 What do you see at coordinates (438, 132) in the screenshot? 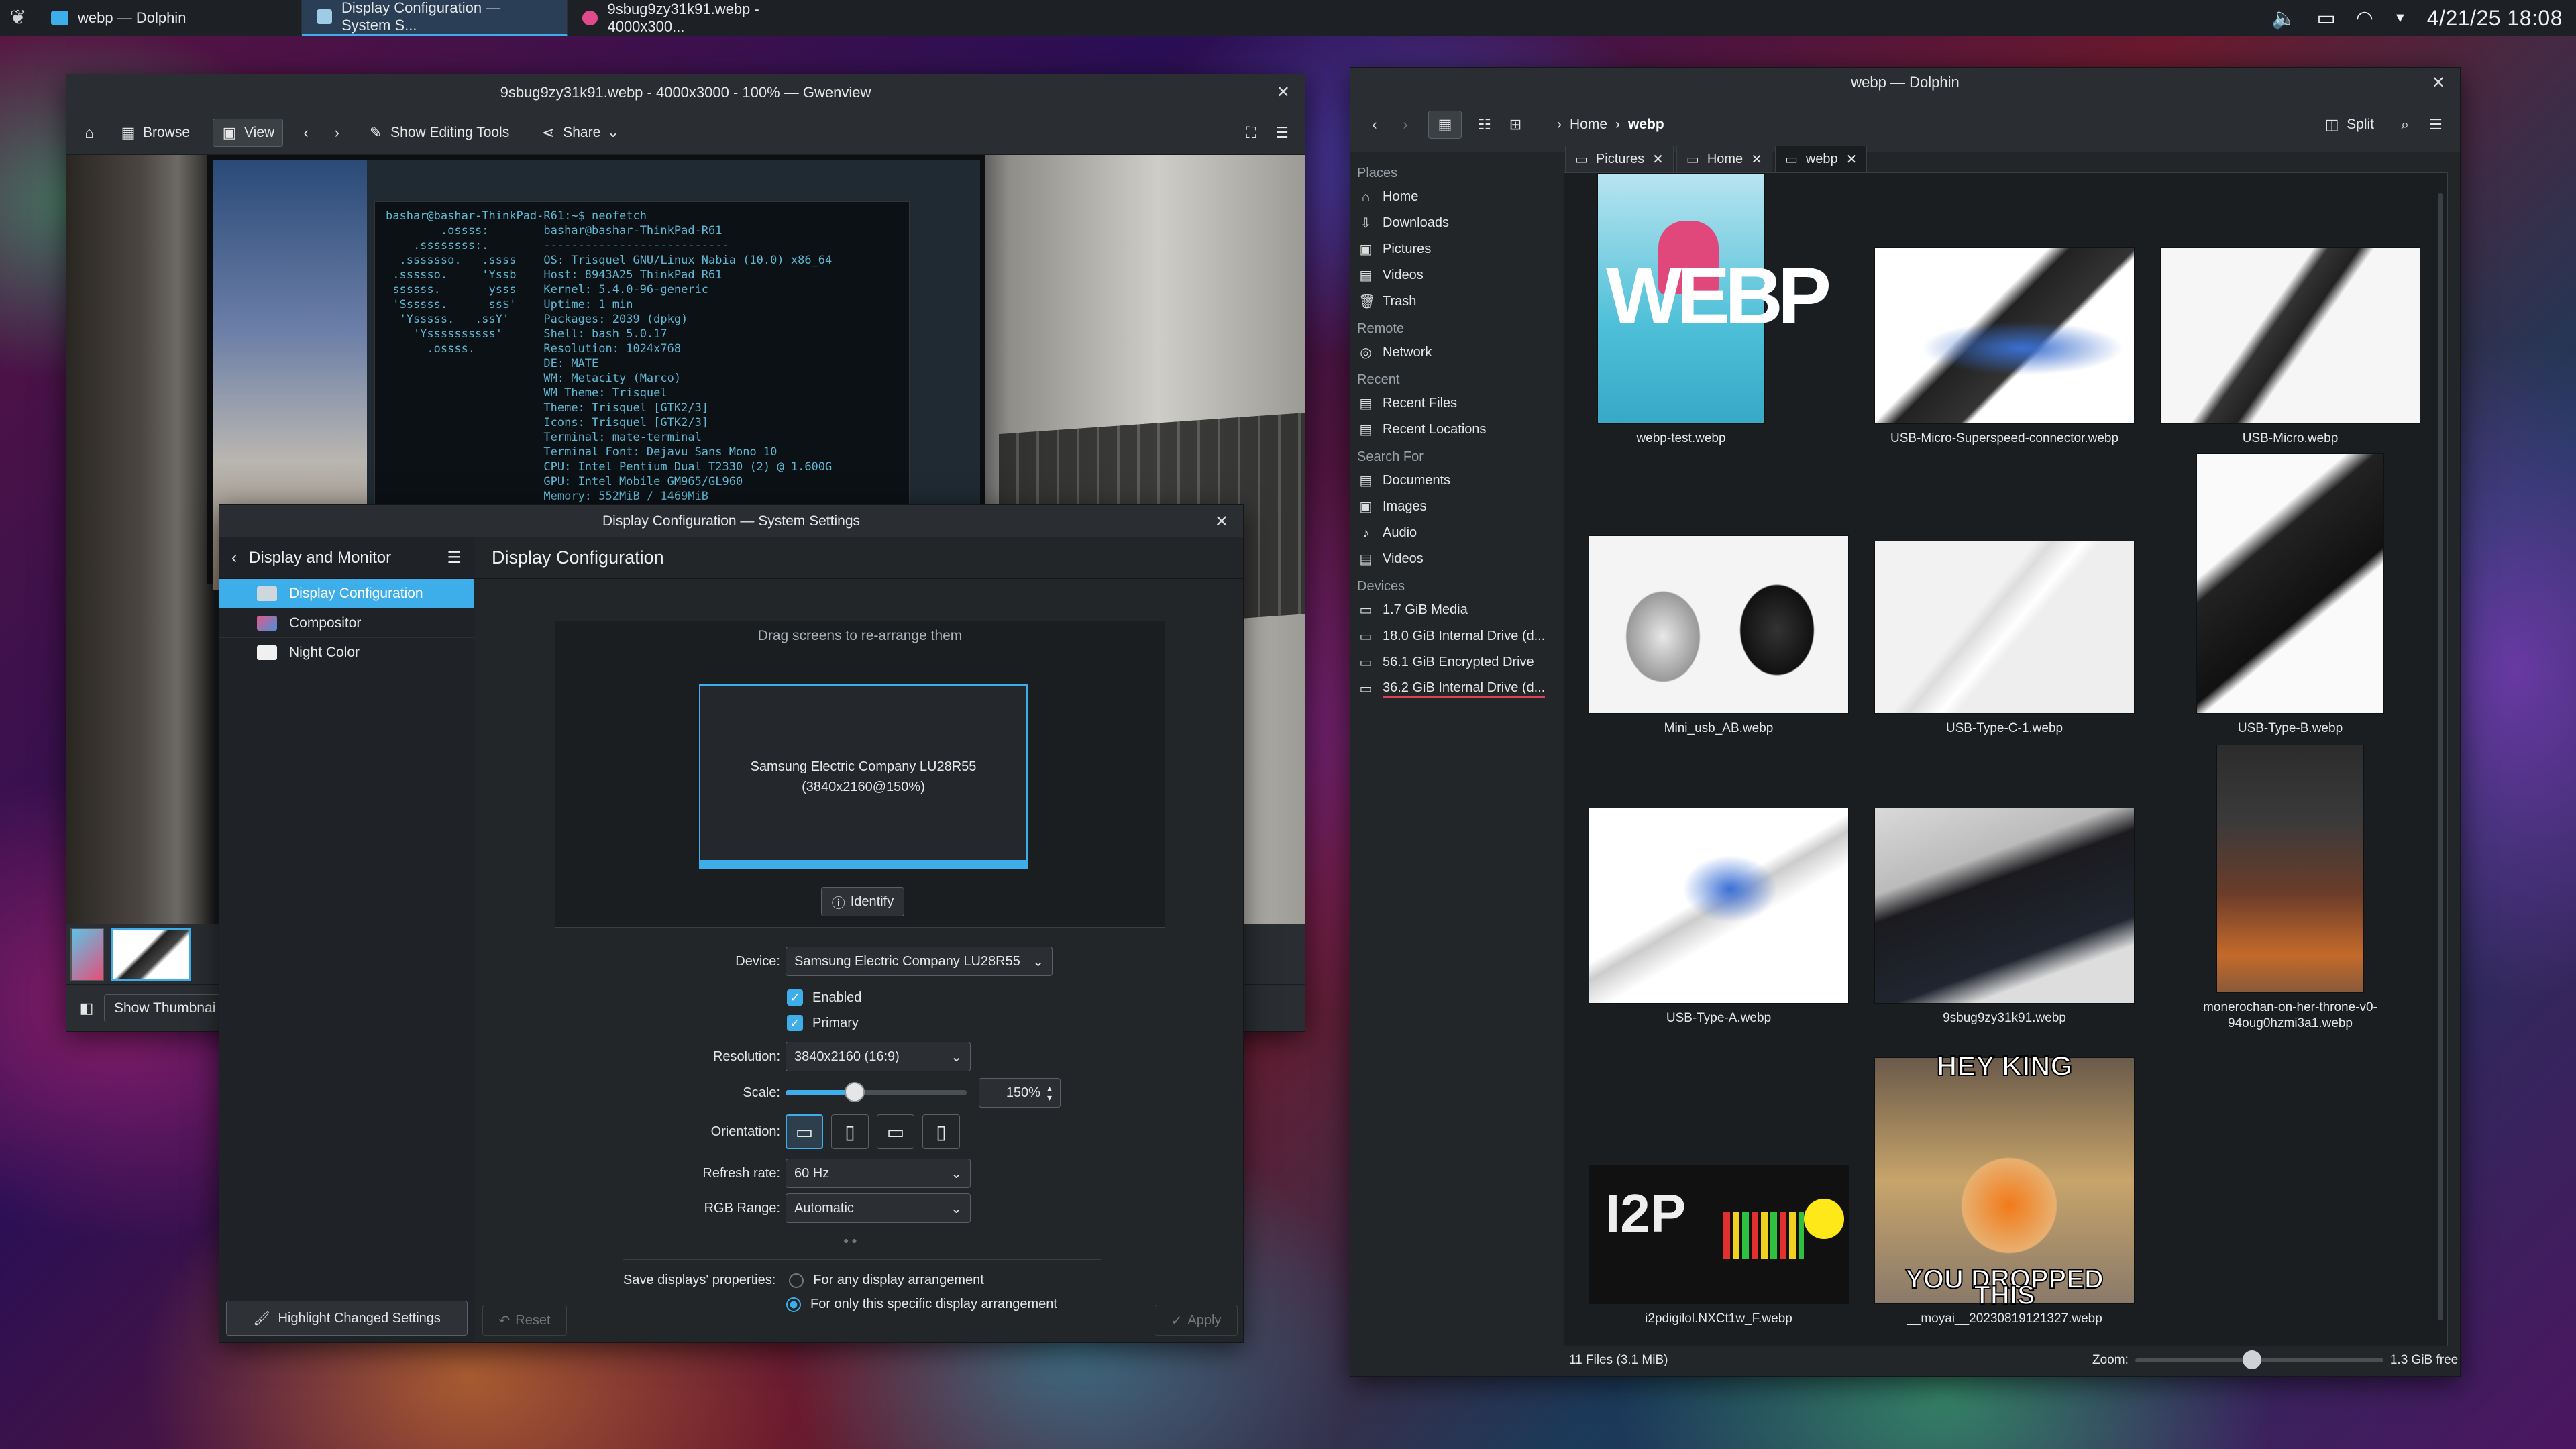
I see `editing-tools-button: ✎ Show Editing Tools` at bounding box center [438, 132].